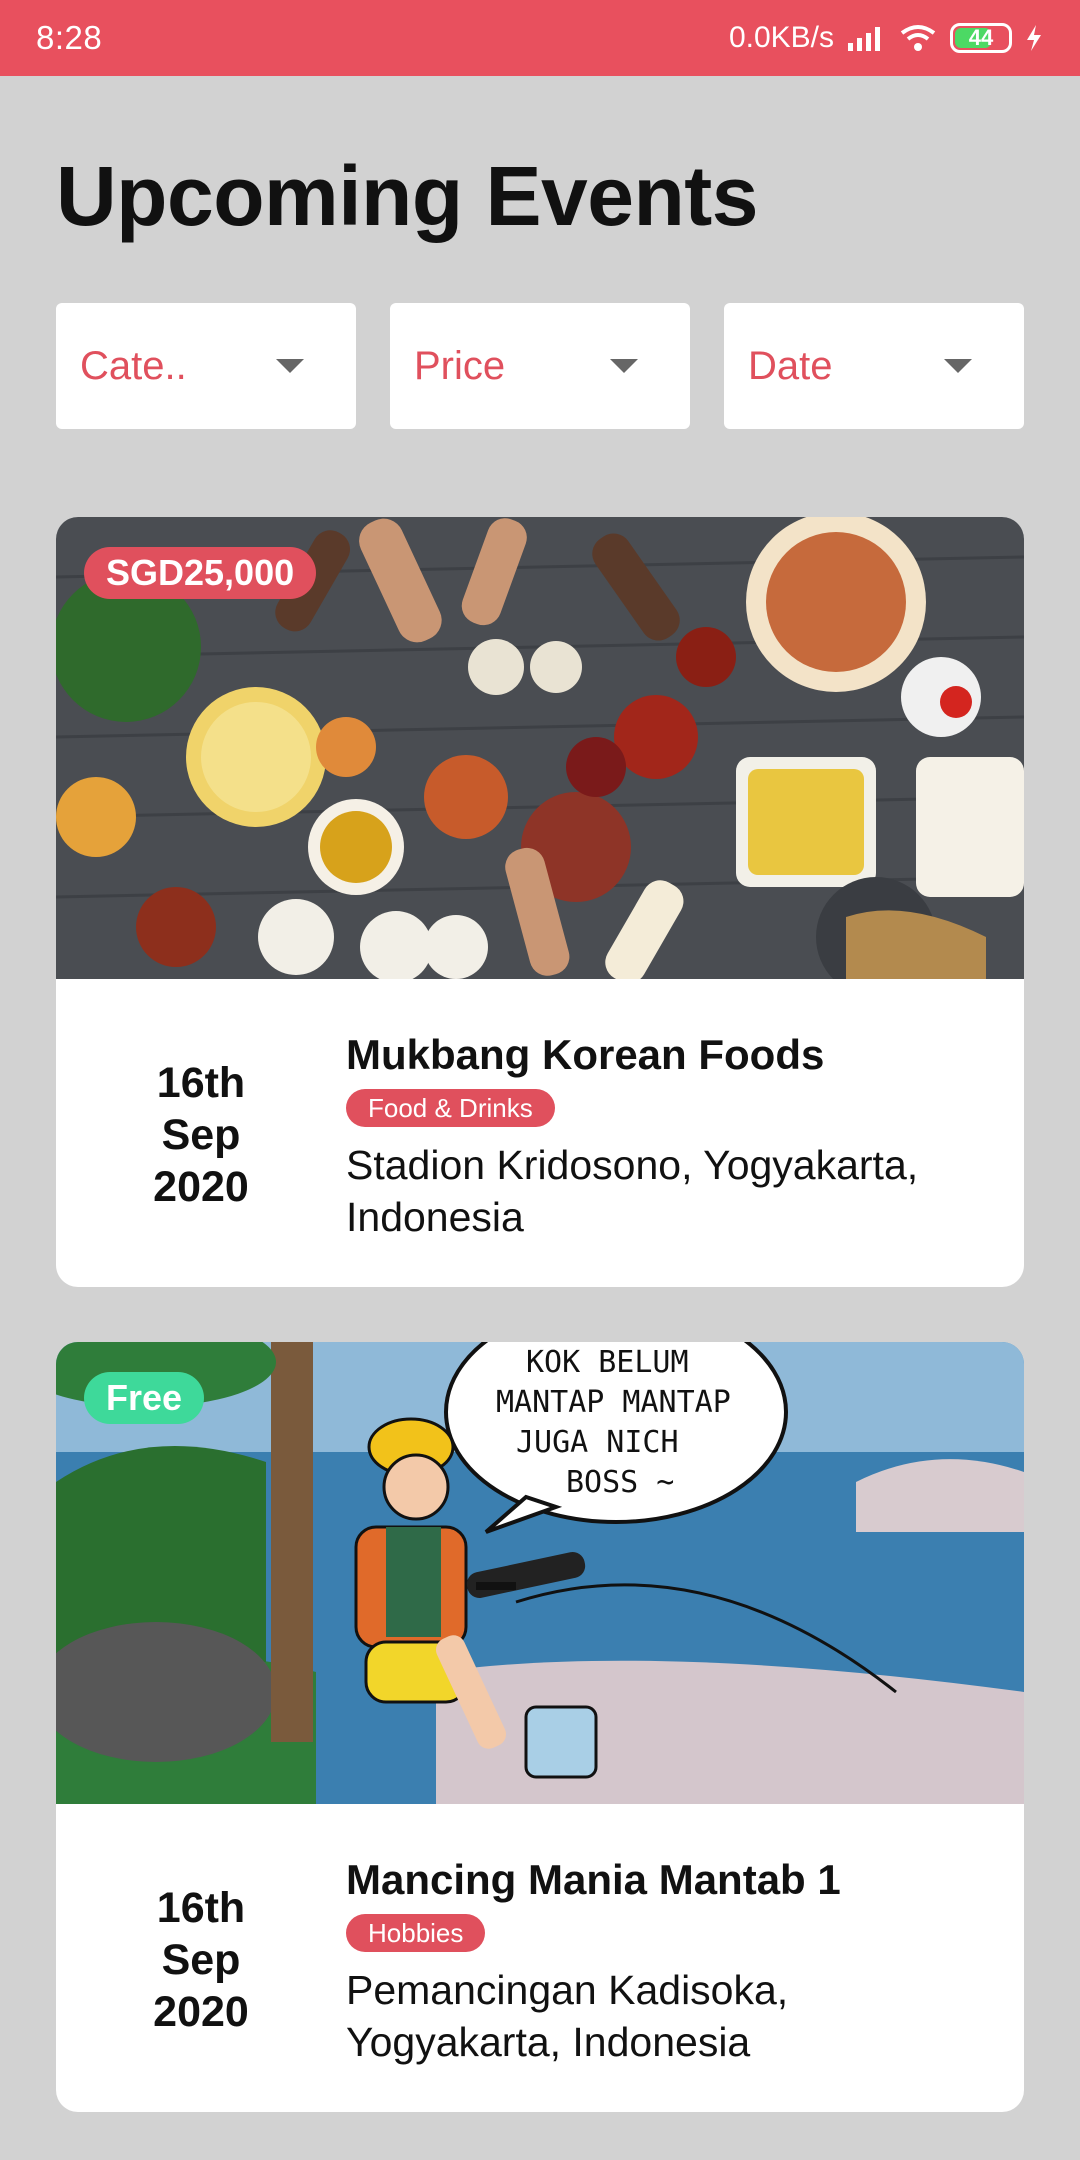 The height and width of the screenshot is (2160, 1080). I want to click on price-badge: Free, so click(144, 1398).